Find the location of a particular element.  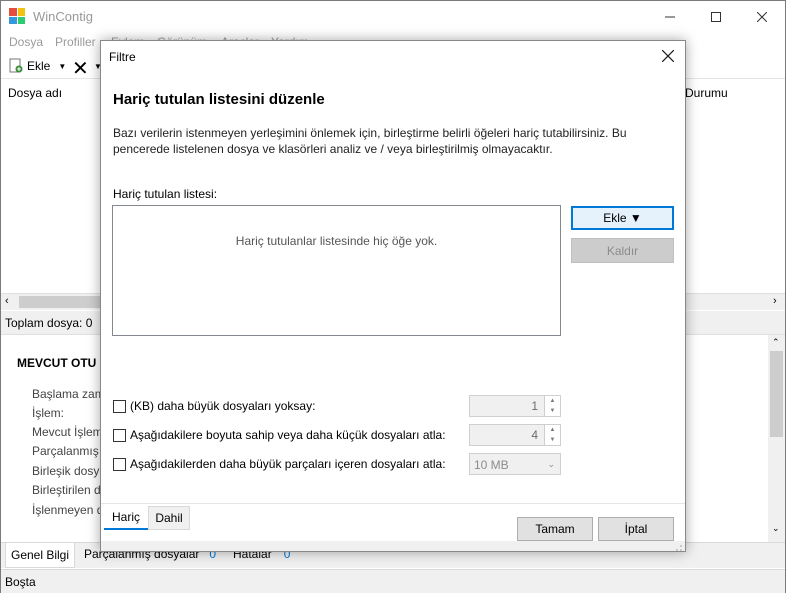

tab-general-info: Genel Bilgi is located at coordinates (40, 555).